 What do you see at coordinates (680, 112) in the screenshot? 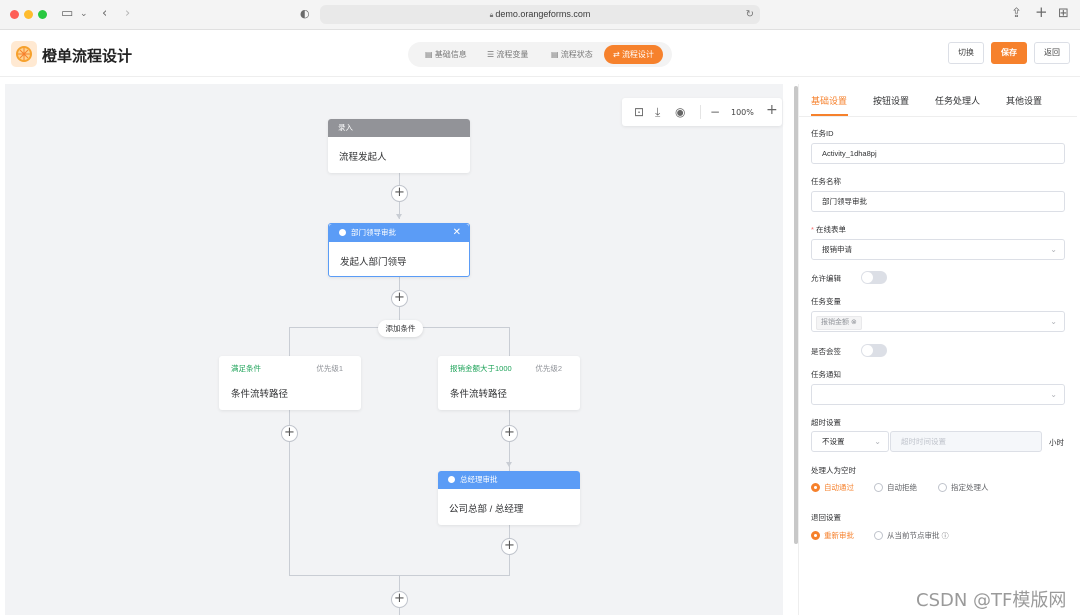
I see `preview-eye-icon: ◉` at bounding box center [680, 112].